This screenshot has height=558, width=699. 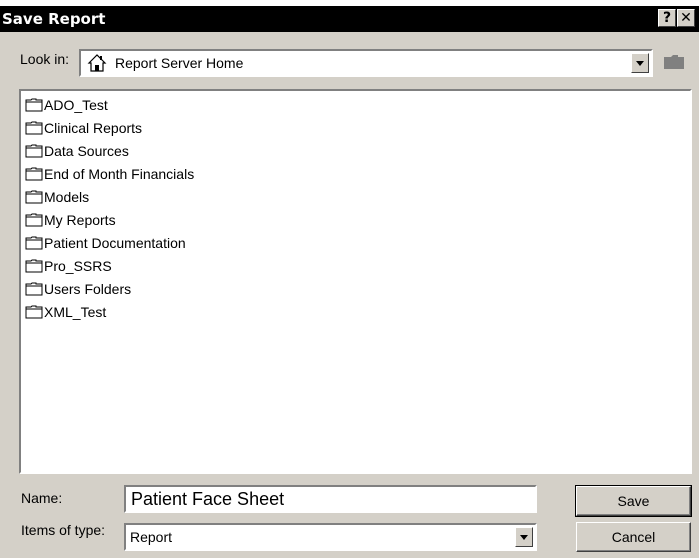 What do you see at coordinates (366, 63) in the screenshot?
I see `look-in-dropdown: Report Server Home` at bounding box center [366, 63].